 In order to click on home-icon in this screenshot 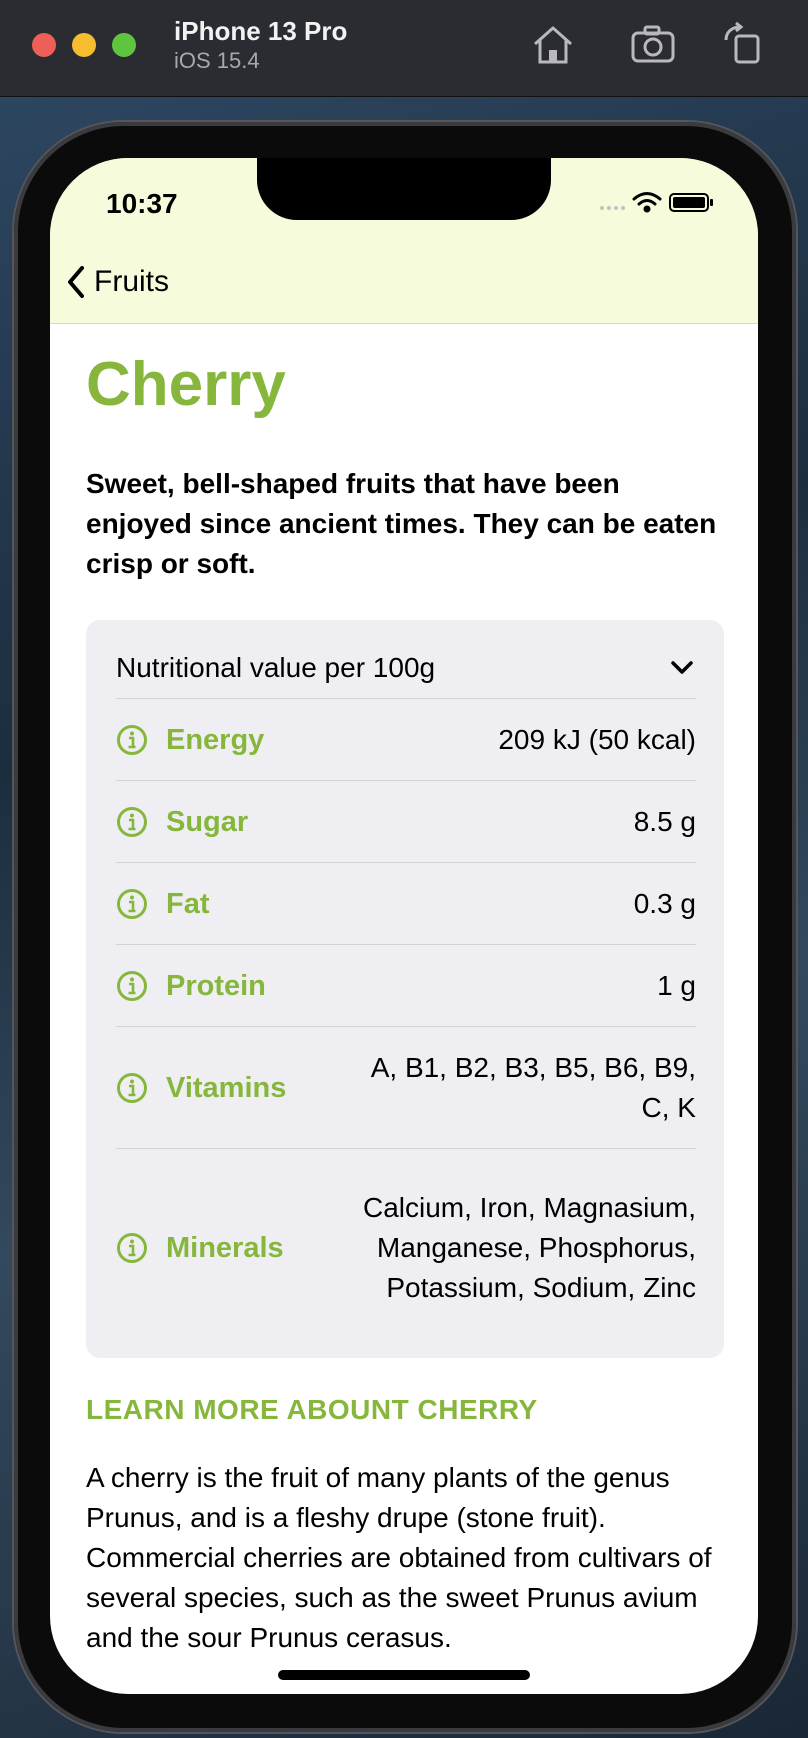, I will do `click(553, 45)`.